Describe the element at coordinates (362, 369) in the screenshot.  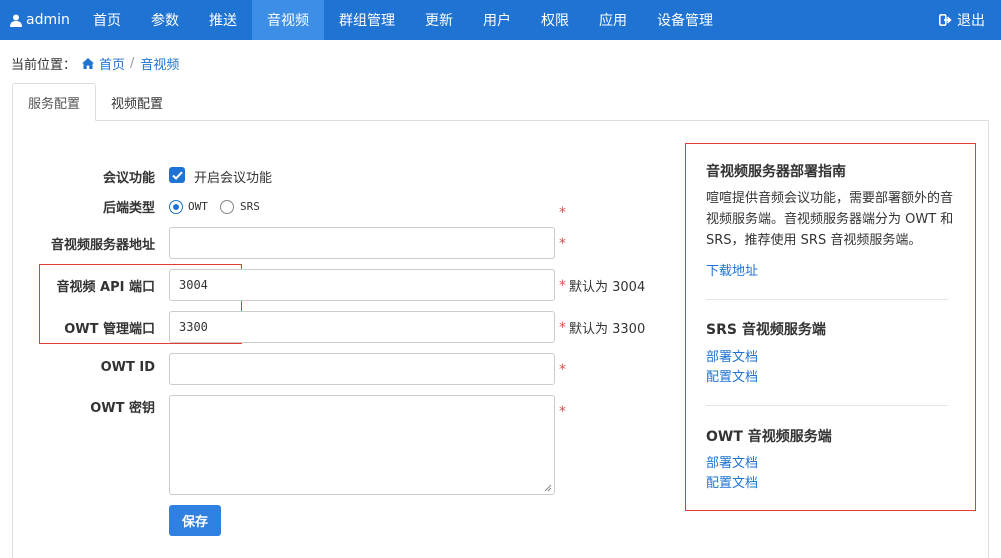
I see `owt-id-input` at that location.